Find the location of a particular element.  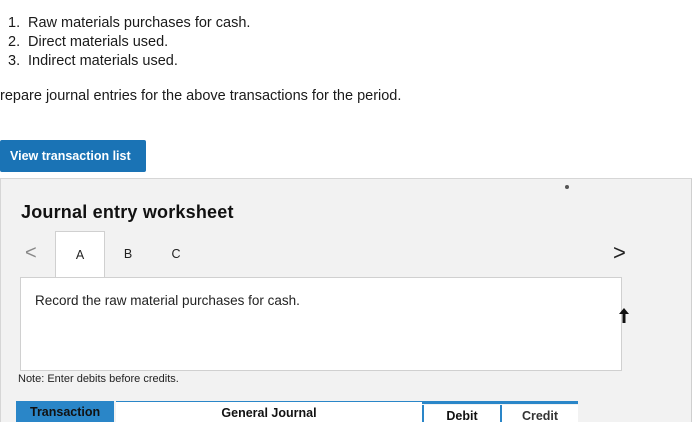

transaction-text: Direct materials used. is located at coordinates (98, 42).